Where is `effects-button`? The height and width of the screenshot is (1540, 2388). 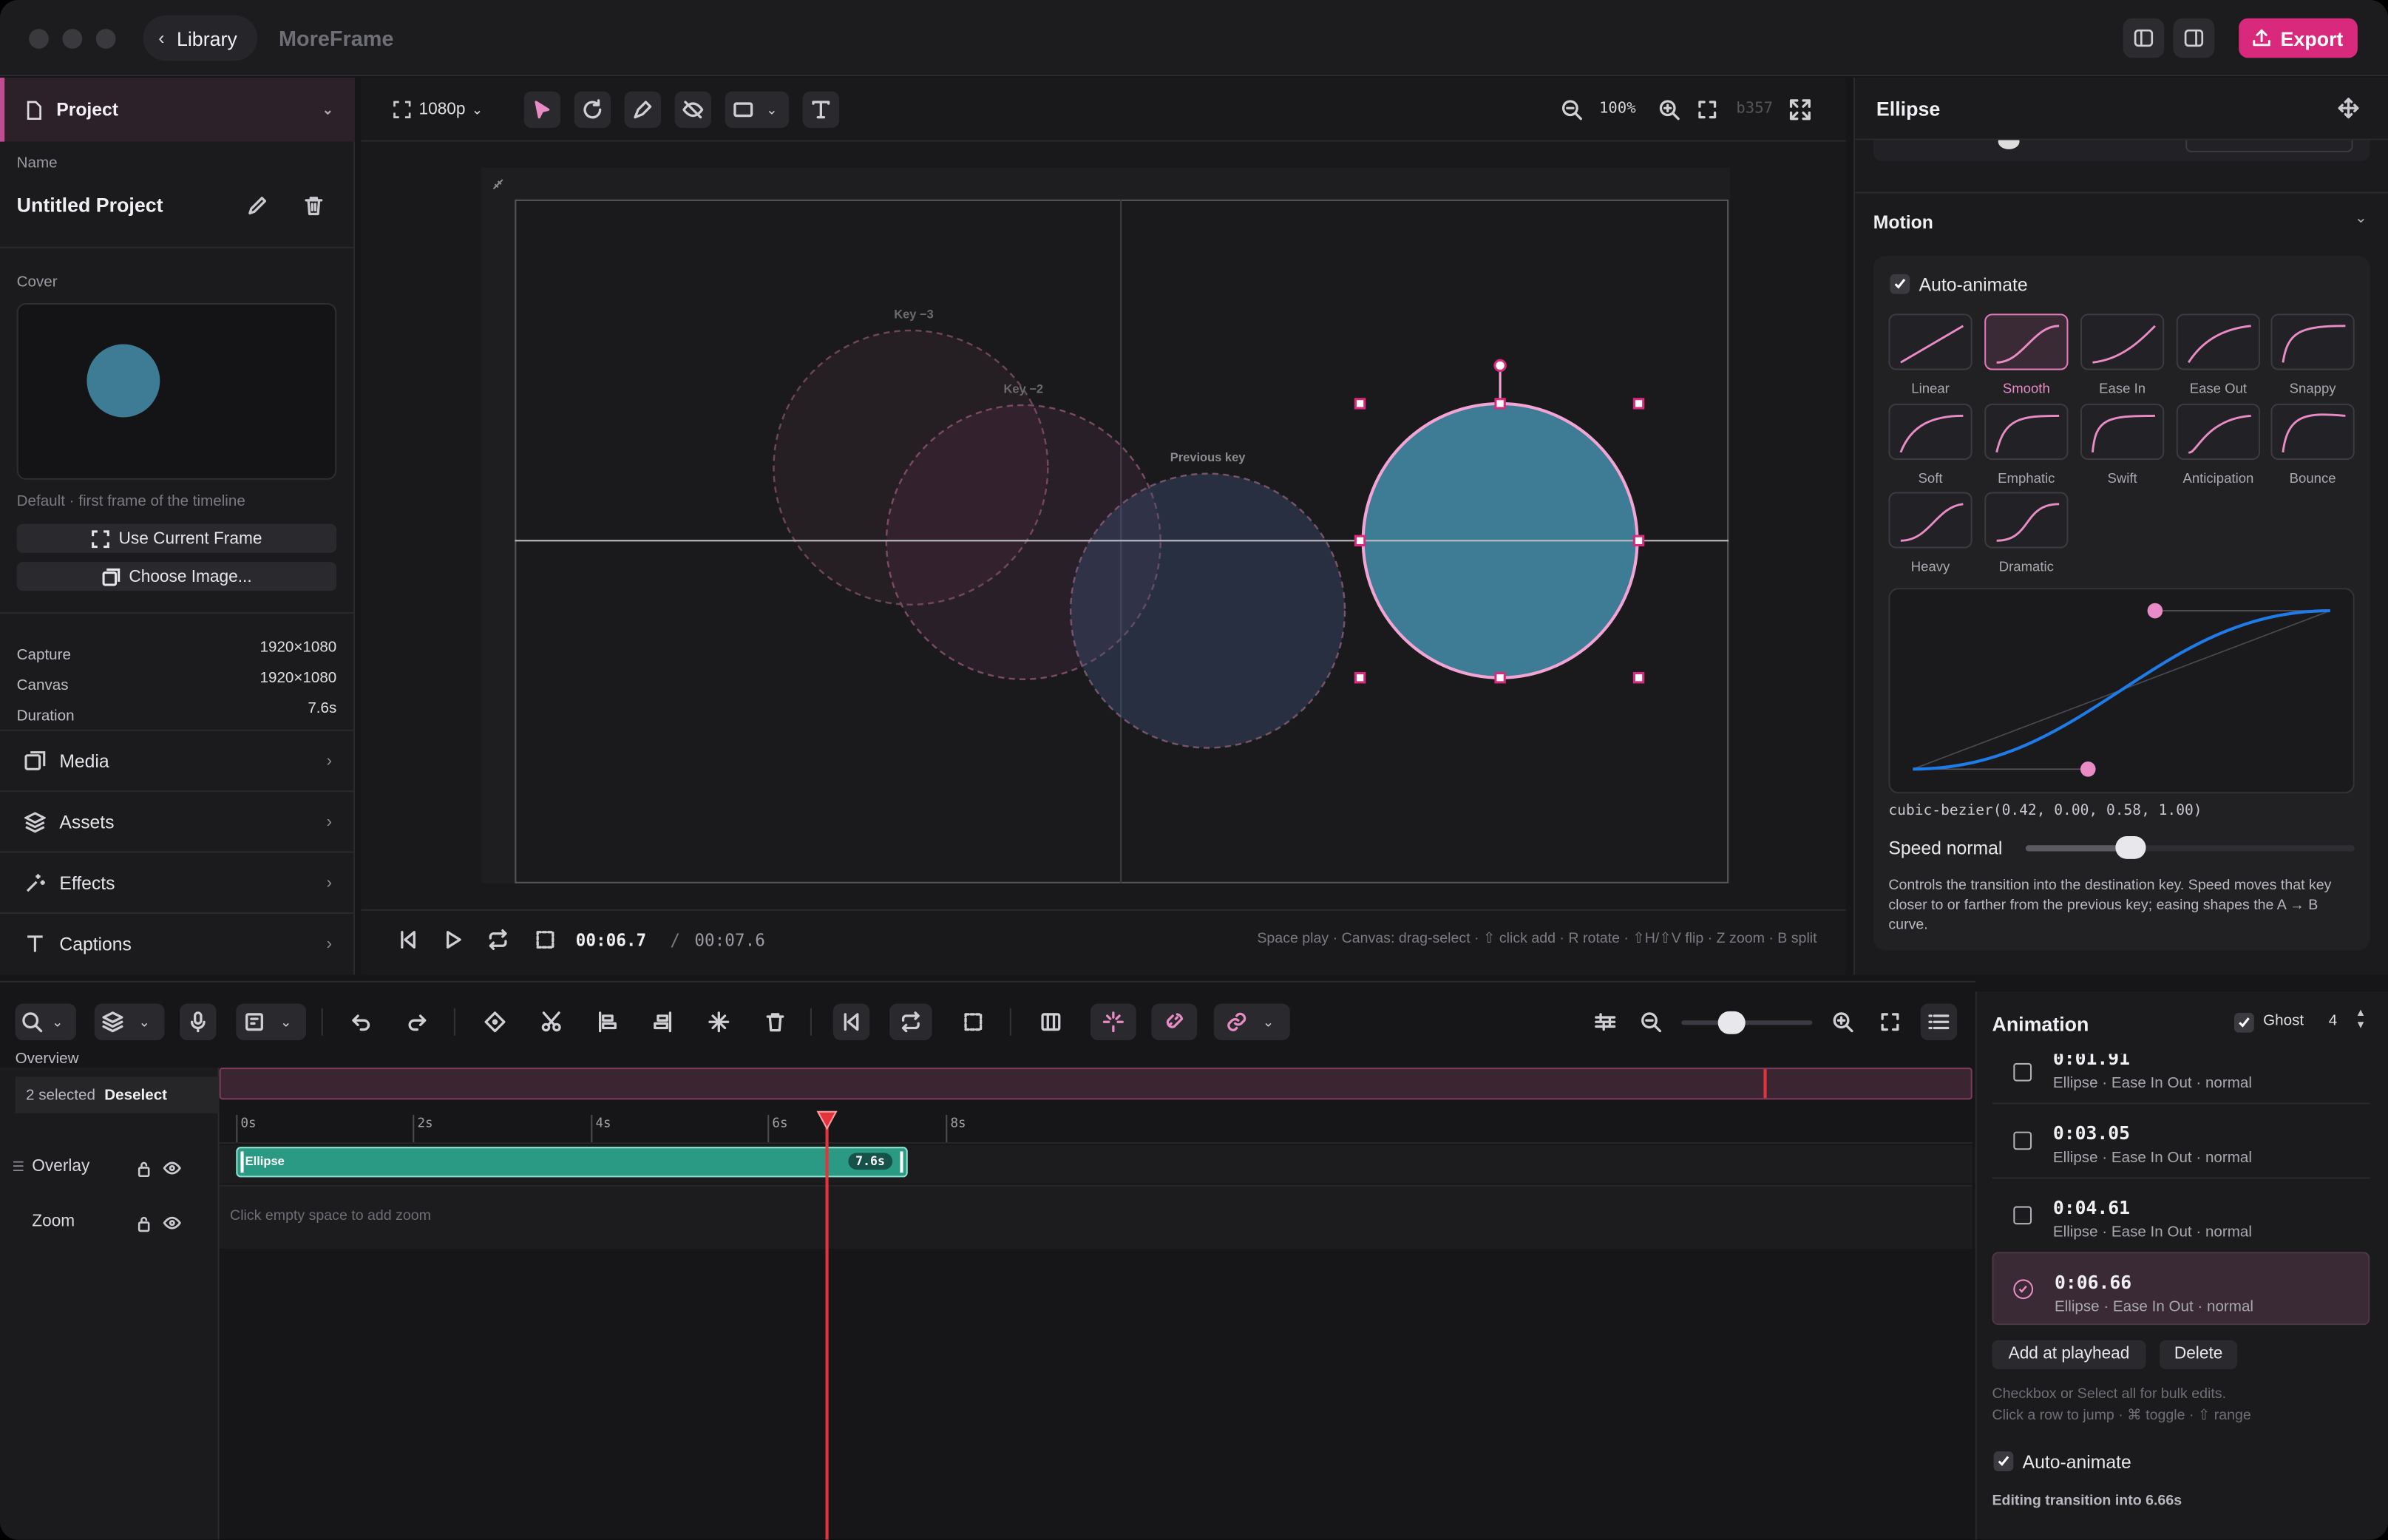 effects-button is located at coordinates (719, 1022).